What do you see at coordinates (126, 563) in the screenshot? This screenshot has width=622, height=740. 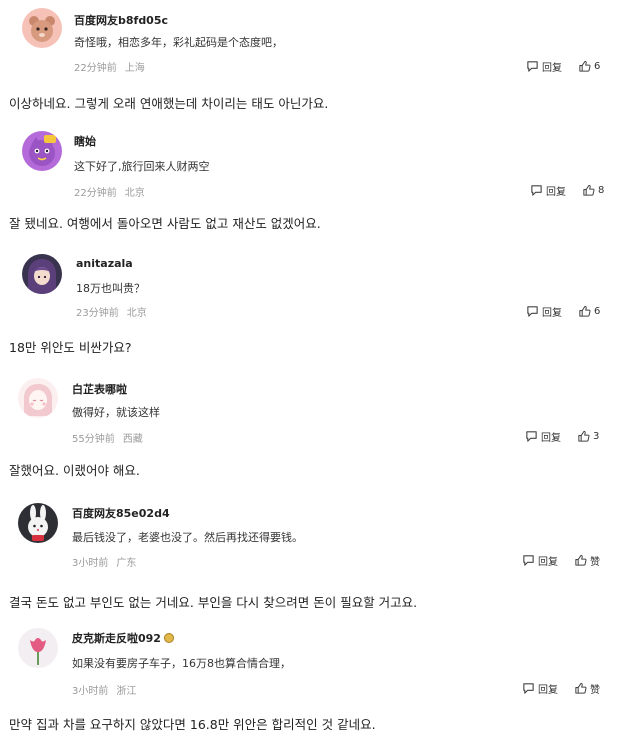 I see `comment-location: 广东` at bounding box center [126, 563].